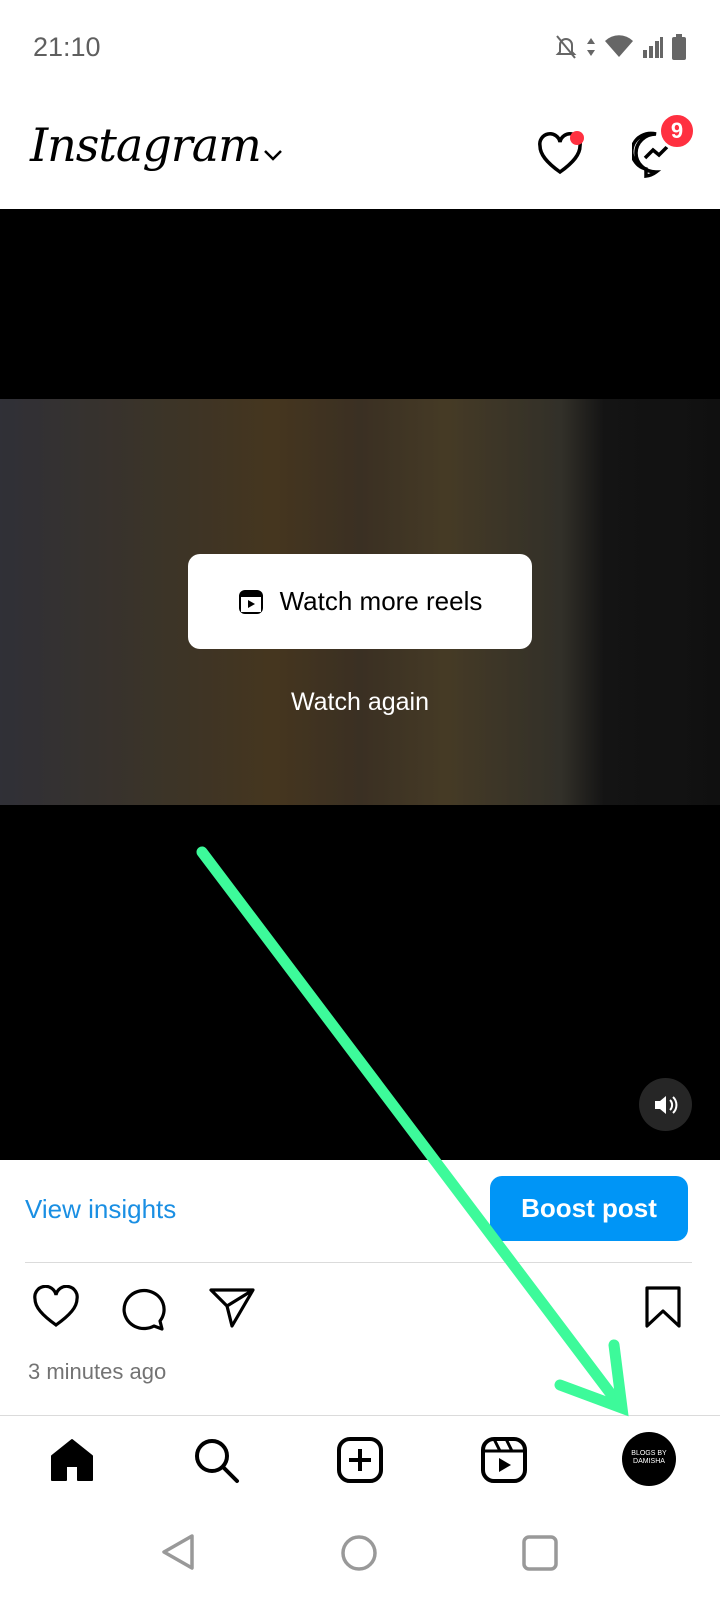 The height and width of the screenshot is (1600, 720). Describe the element at coordinates (677, 131) in the screenshot. I see `messenger-badge: 9` at that location.